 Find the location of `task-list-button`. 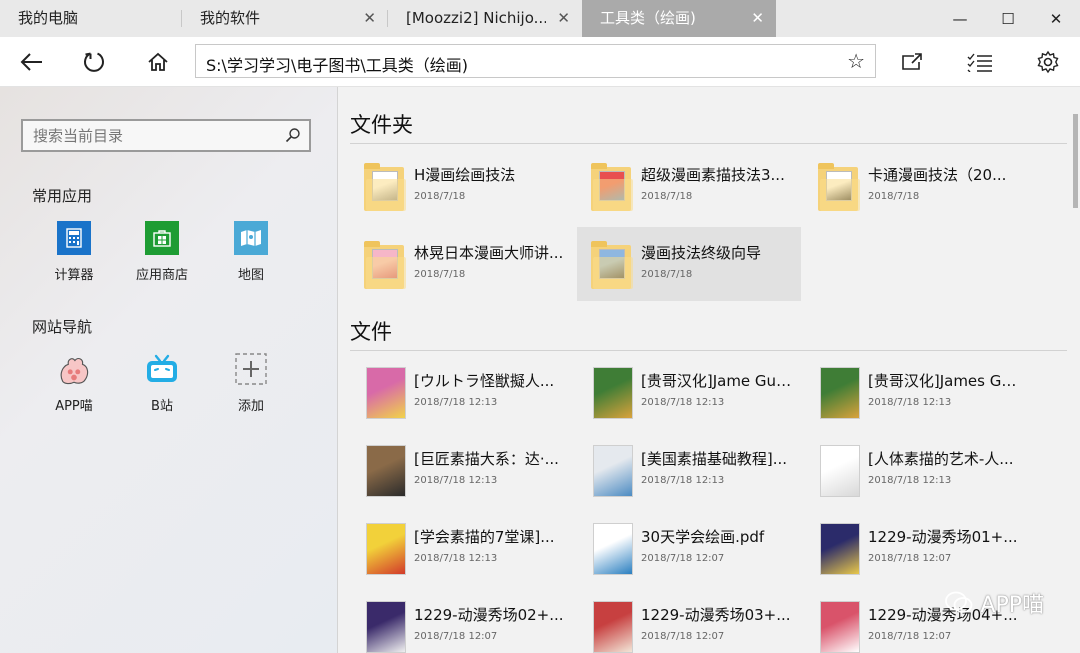

task-list-button is located at coordinates (980, 62).